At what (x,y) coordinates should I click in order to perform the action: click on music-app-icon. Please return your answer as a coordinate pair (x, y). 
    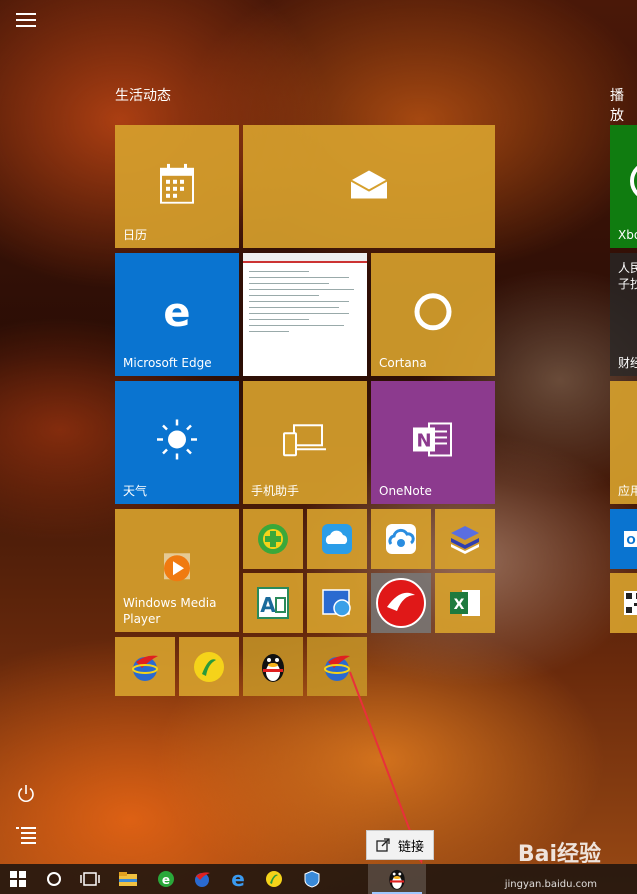
    Looking at the image, I should click on (274, 879).